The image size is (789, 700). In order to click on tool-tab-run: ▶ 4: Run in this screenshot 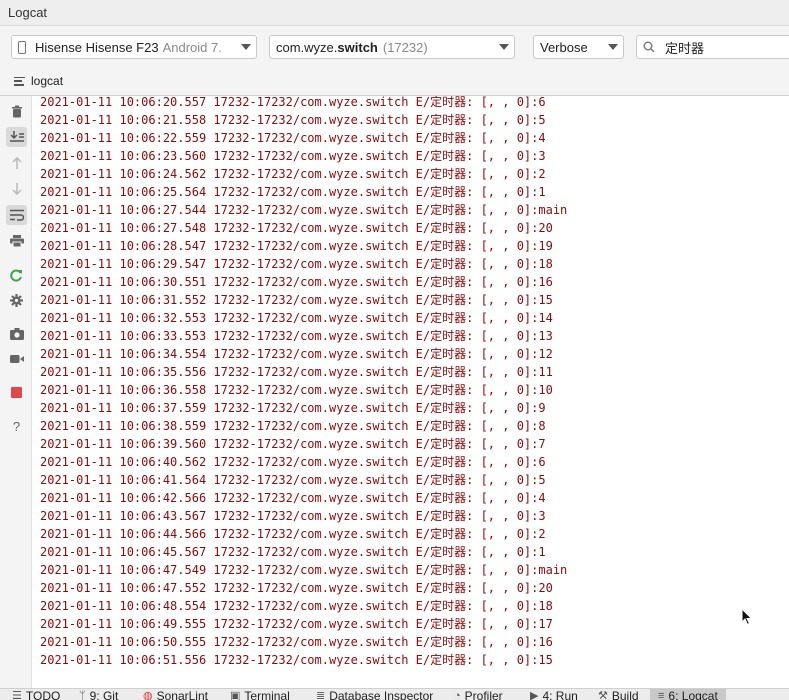, I will do `click(554, 694)`.